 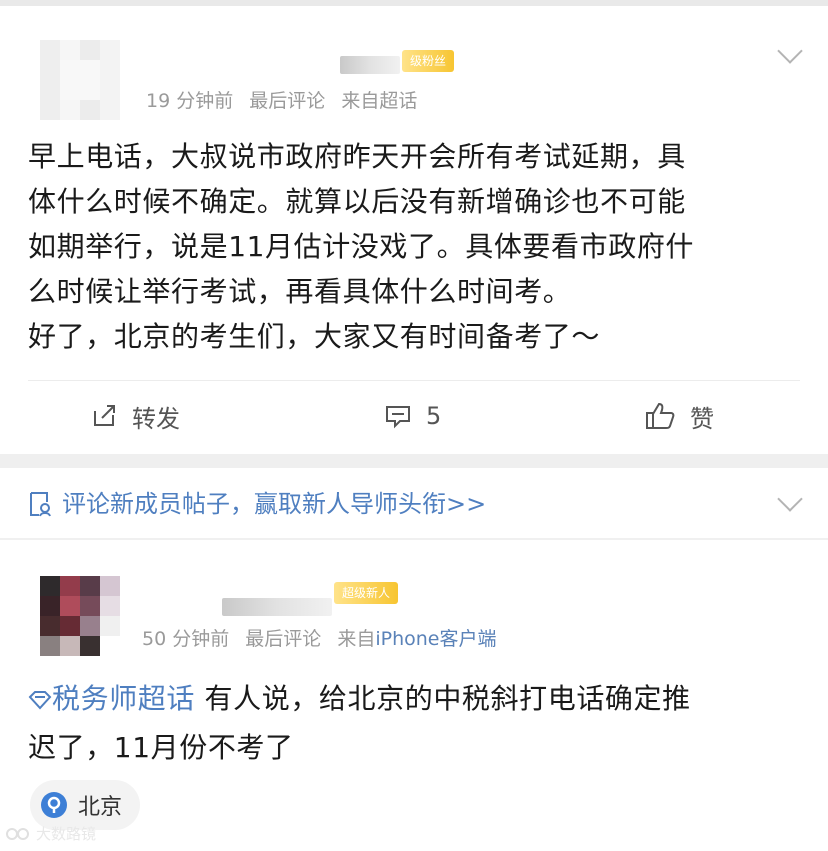 I want to click on like-button: 赞, so click(x=679, y=416).